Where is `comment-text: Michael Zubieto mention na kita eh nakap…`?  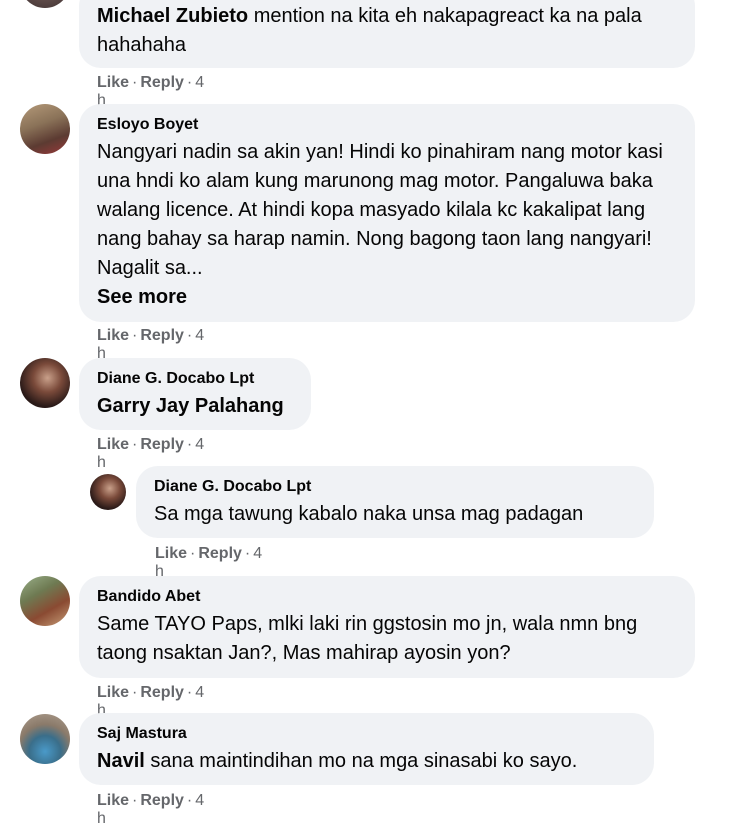
comment-text: Michael Zubieto mention na kita eh nakap… is located at coordinates (387, 31).